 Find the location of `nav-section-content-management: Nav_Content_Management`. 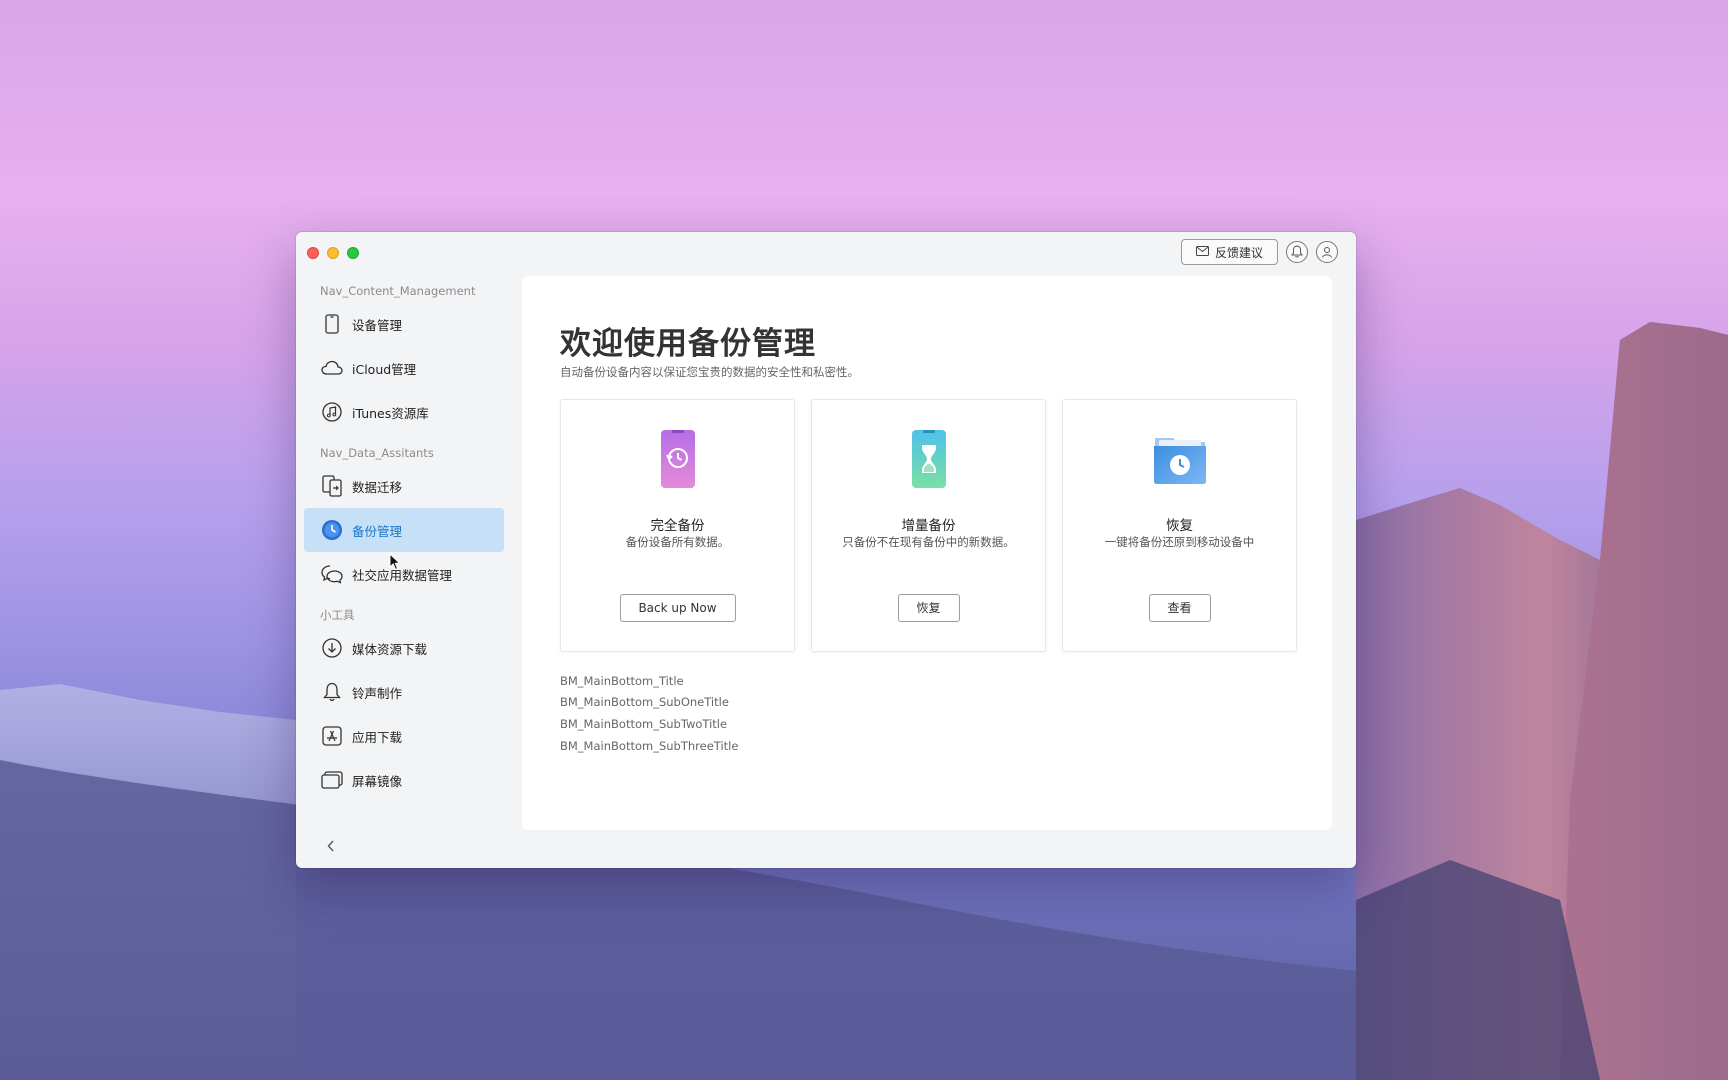

nav-section-content-management: Nav_Content_Management is located at coordinates (398, 291).